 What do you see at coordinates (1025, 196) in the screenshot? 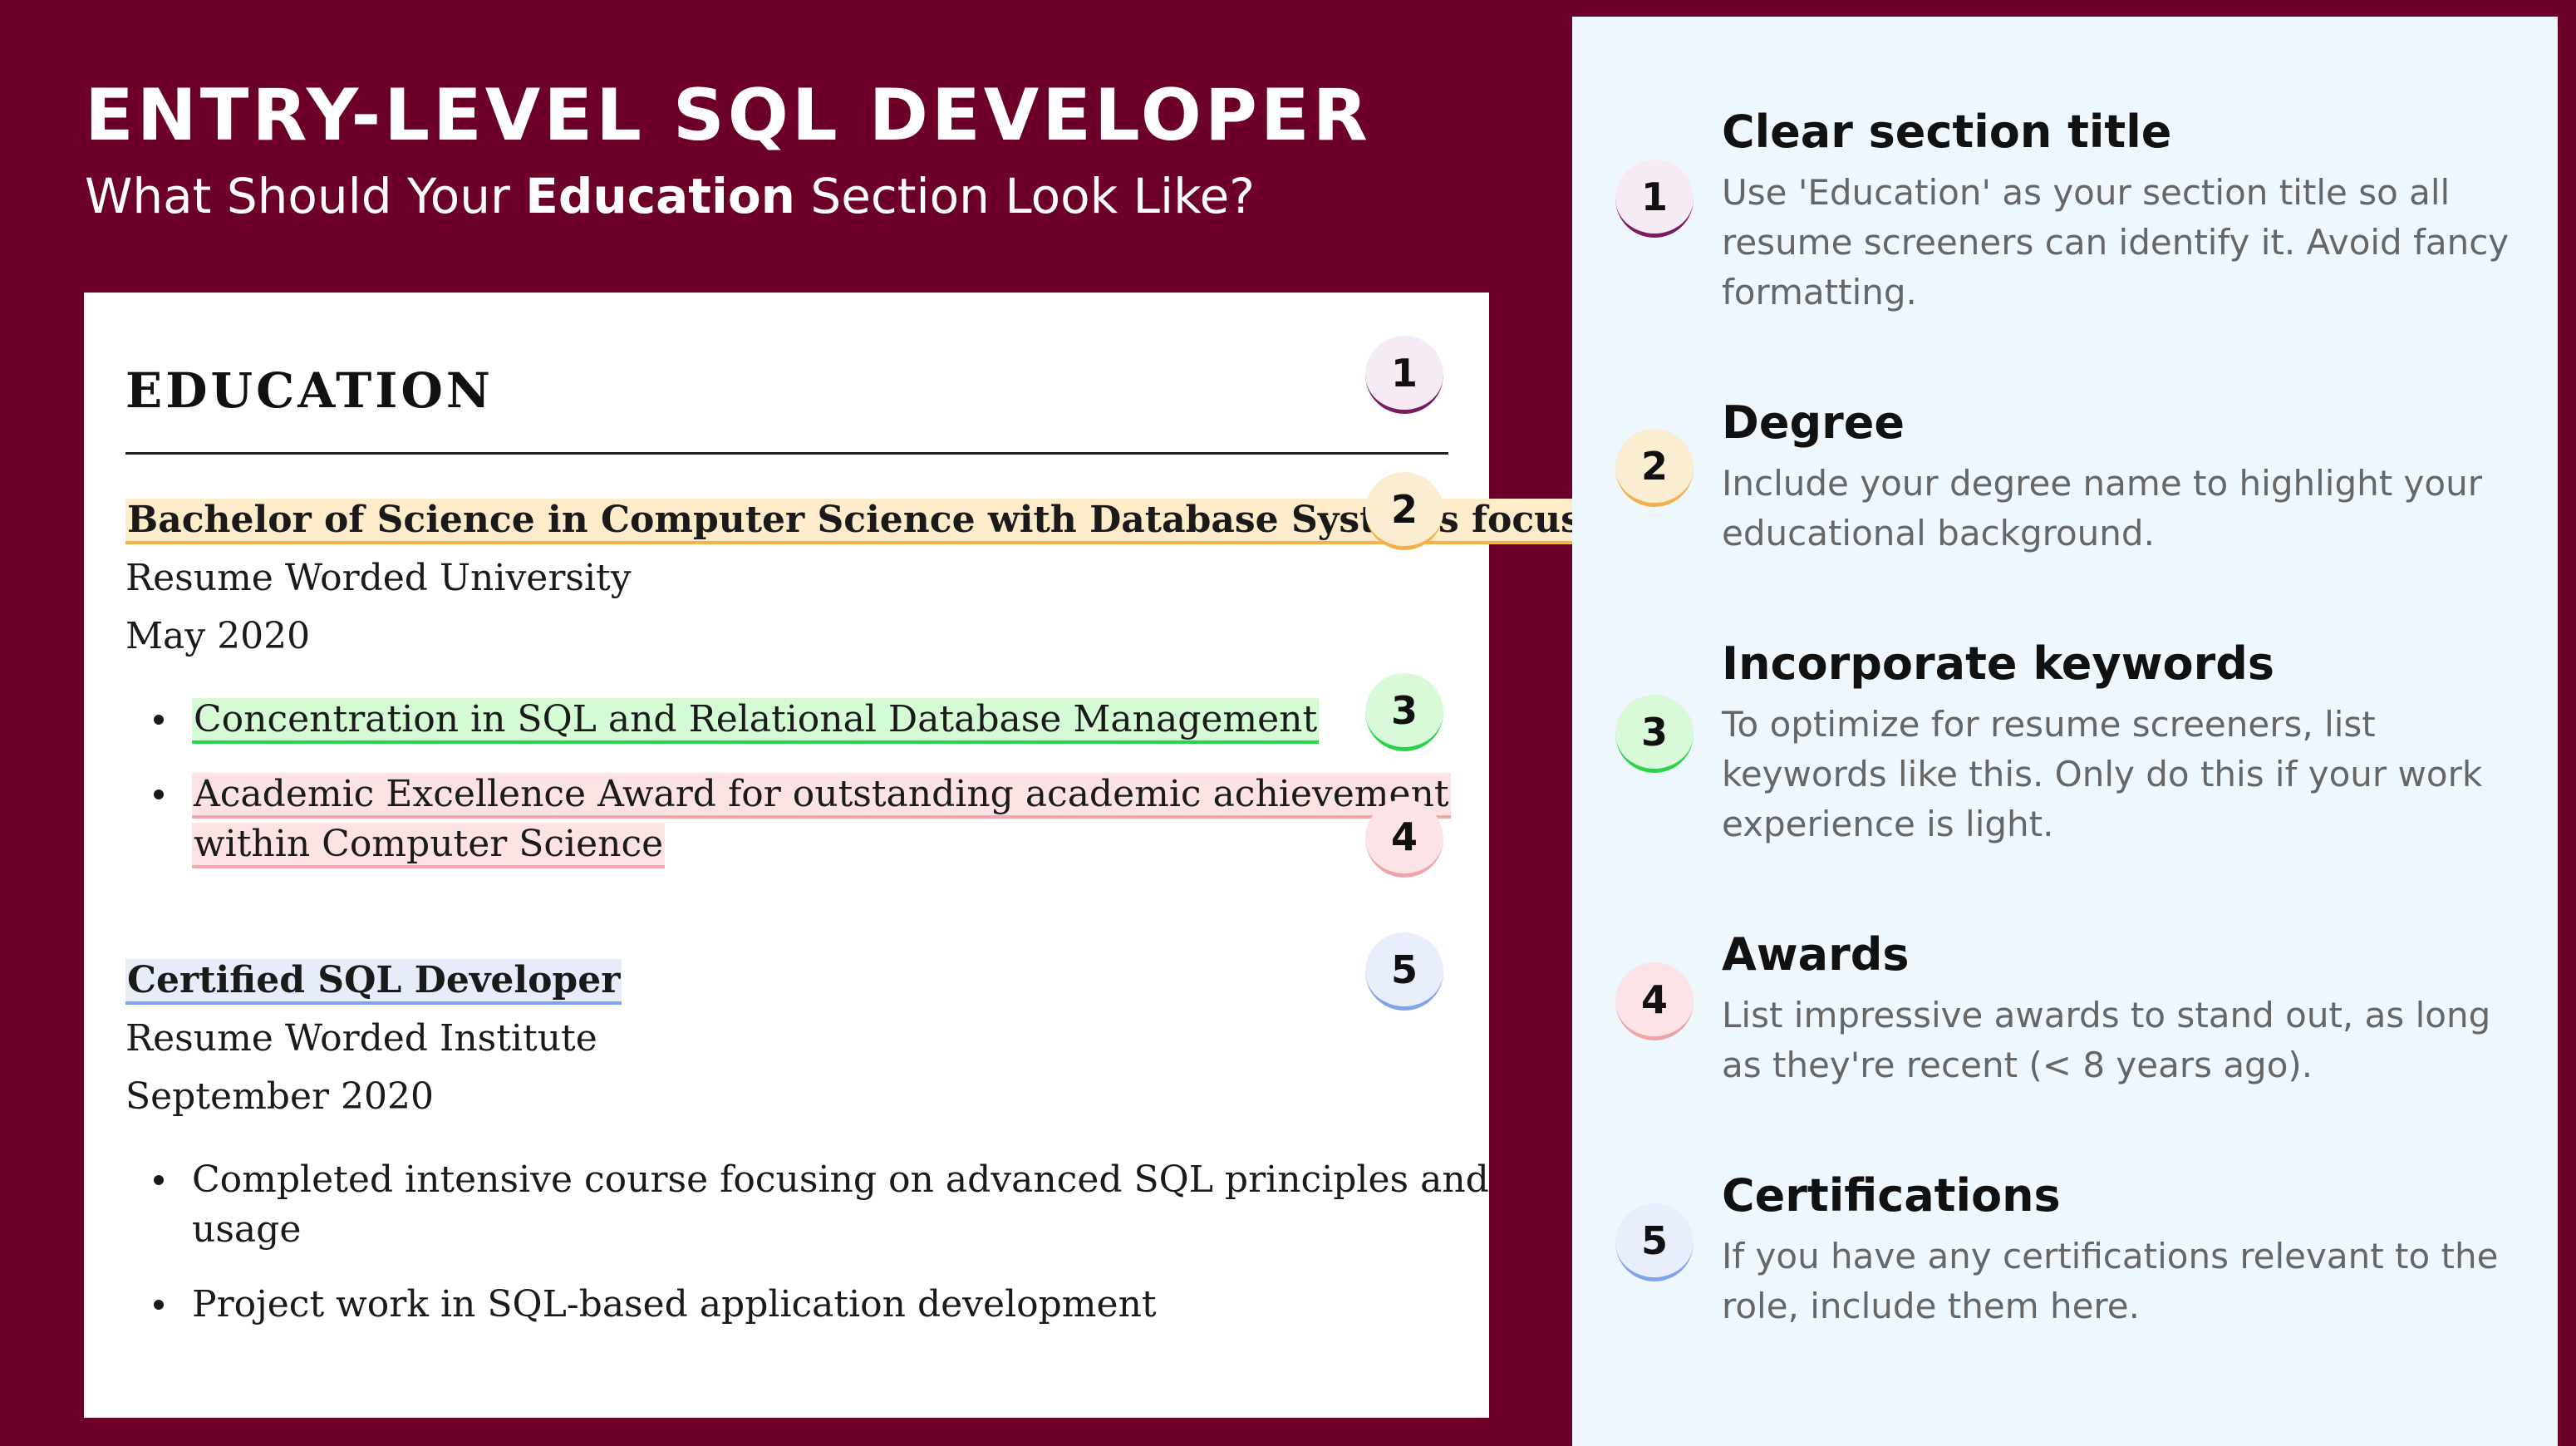
I see `subtitle-post: Section Look Like?` at bounding box center [1025, 196].